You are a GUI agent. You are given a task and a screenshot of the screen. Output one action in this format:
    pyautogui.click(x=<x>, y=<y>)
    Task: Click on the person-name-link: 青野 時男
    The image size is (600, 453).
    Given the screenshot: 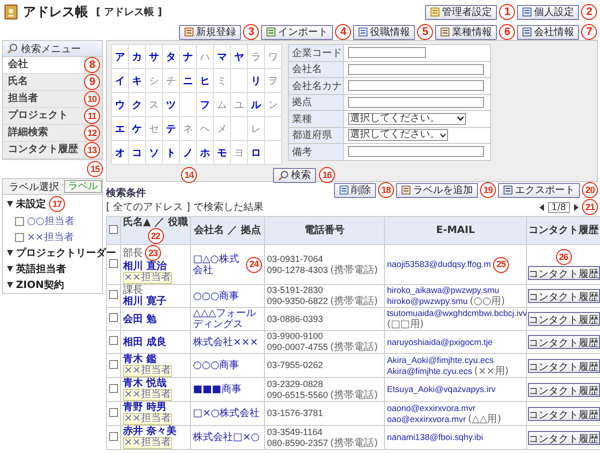 What is the action you would take?
    pyautogui.click(x=155, y=407)
    